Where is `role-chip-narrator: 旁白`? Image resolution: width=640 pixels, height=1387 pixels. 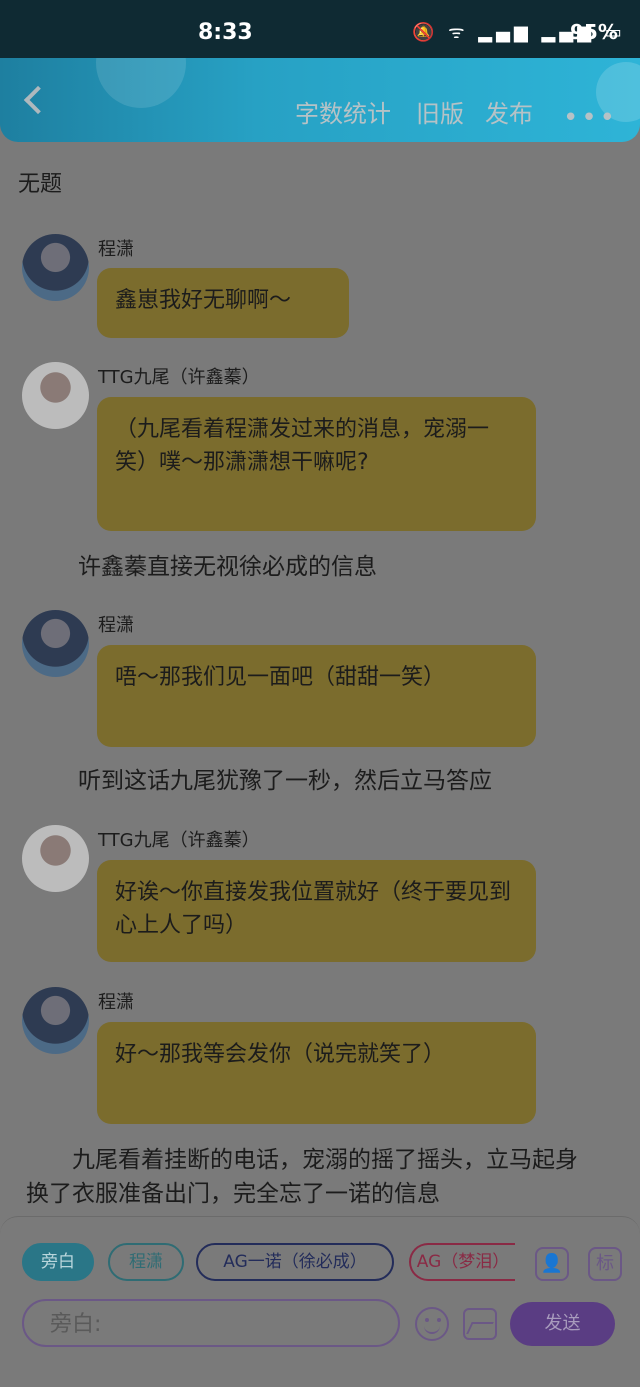
role-chip-narrator: 旁白 is located at coordinates (58, 1262).